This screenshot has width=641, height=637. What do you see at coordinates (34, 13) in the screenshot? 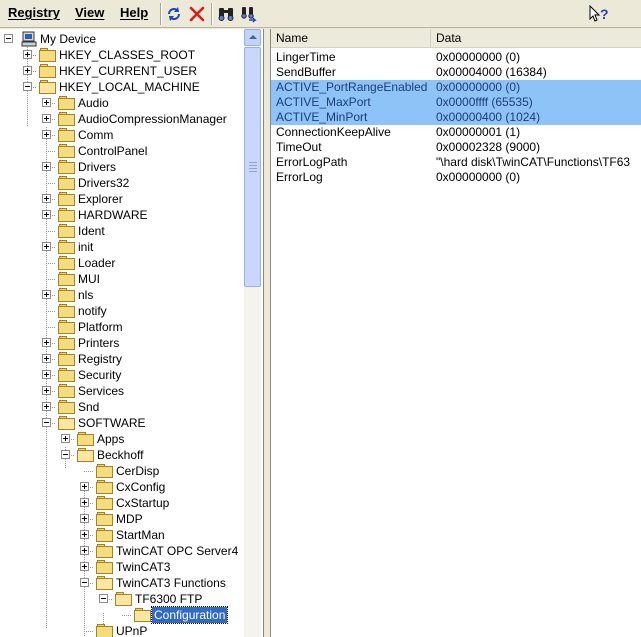
I see `menu-registry: Registry` at bounding box center [34, 13].